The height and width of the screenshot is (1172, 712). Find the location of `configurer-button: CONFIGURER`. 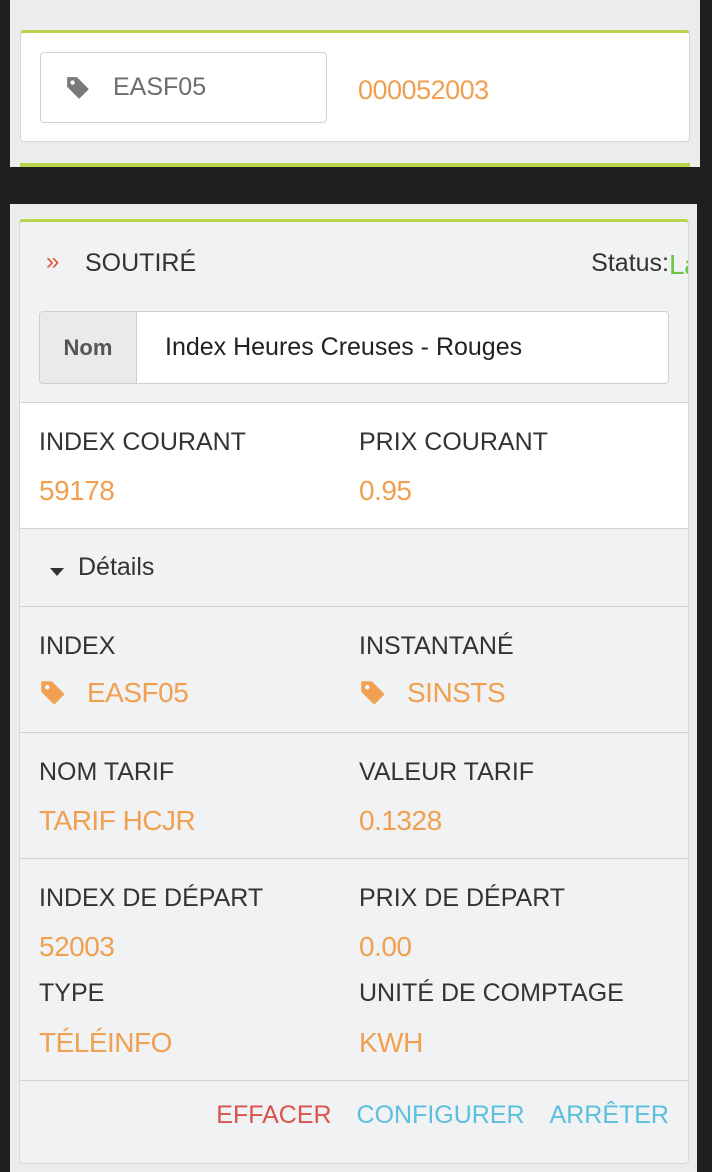

configurer-button: CONFIGURER is located at coordinates (441, 1115).